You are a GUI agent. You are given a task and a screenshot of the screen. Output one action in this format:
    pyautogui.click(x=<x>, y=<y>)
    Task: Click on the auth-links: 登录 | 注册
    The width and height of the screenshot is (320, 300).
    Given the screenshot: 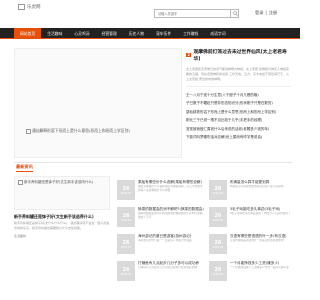 What is the action you would take?
    pyautogui.click(x=266, y=13)
    